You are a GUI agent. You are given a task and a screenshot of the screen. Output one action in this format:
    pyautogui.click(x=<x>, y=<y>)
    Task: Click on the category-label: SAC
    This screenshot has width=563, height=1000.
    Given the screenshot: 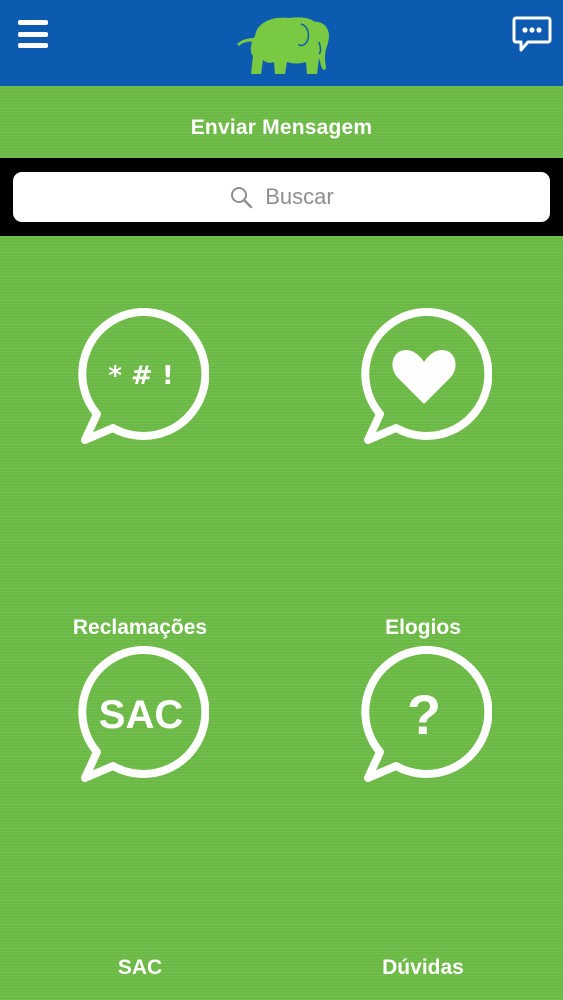 What is the action you would take?
    pyautogui.click(x=140, y=967)
    